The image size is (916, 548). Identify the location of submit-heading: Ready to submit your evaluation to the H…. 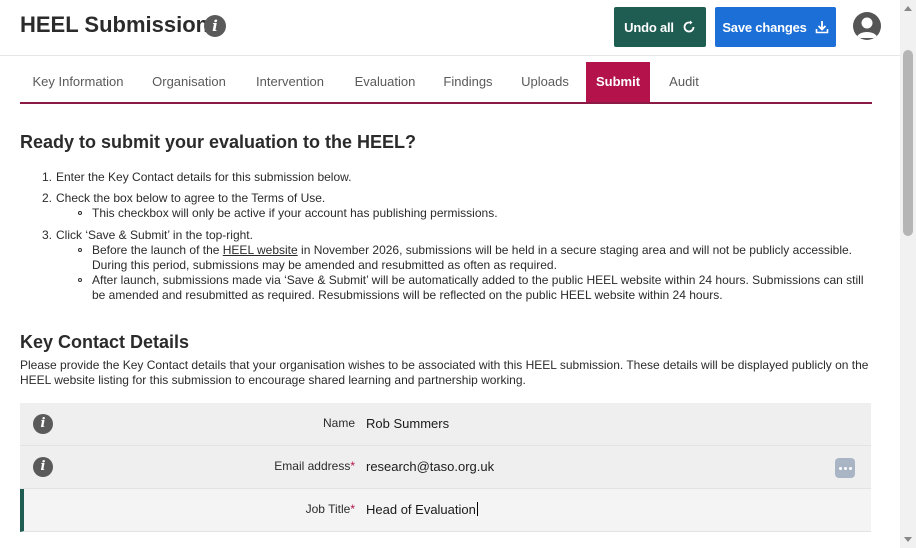
(218, 142).